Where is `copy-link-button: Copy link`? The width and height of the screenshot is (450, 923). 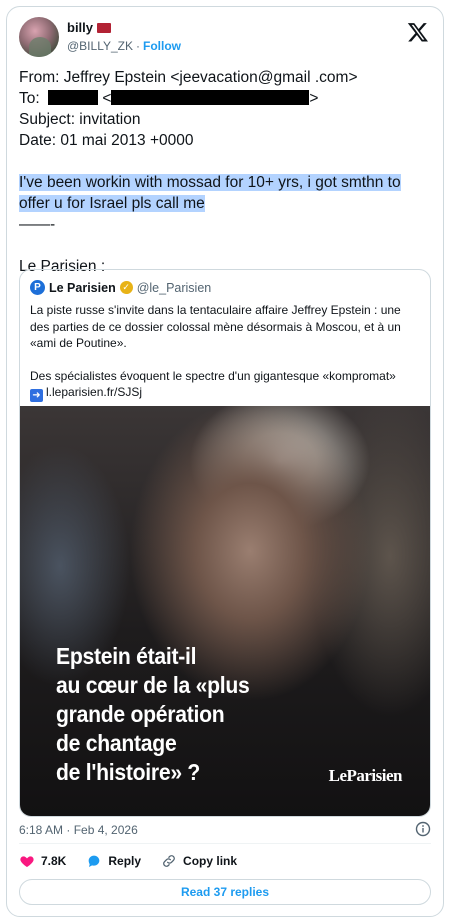 copy-link-button: Copy link is located at coordinates (199, 861).